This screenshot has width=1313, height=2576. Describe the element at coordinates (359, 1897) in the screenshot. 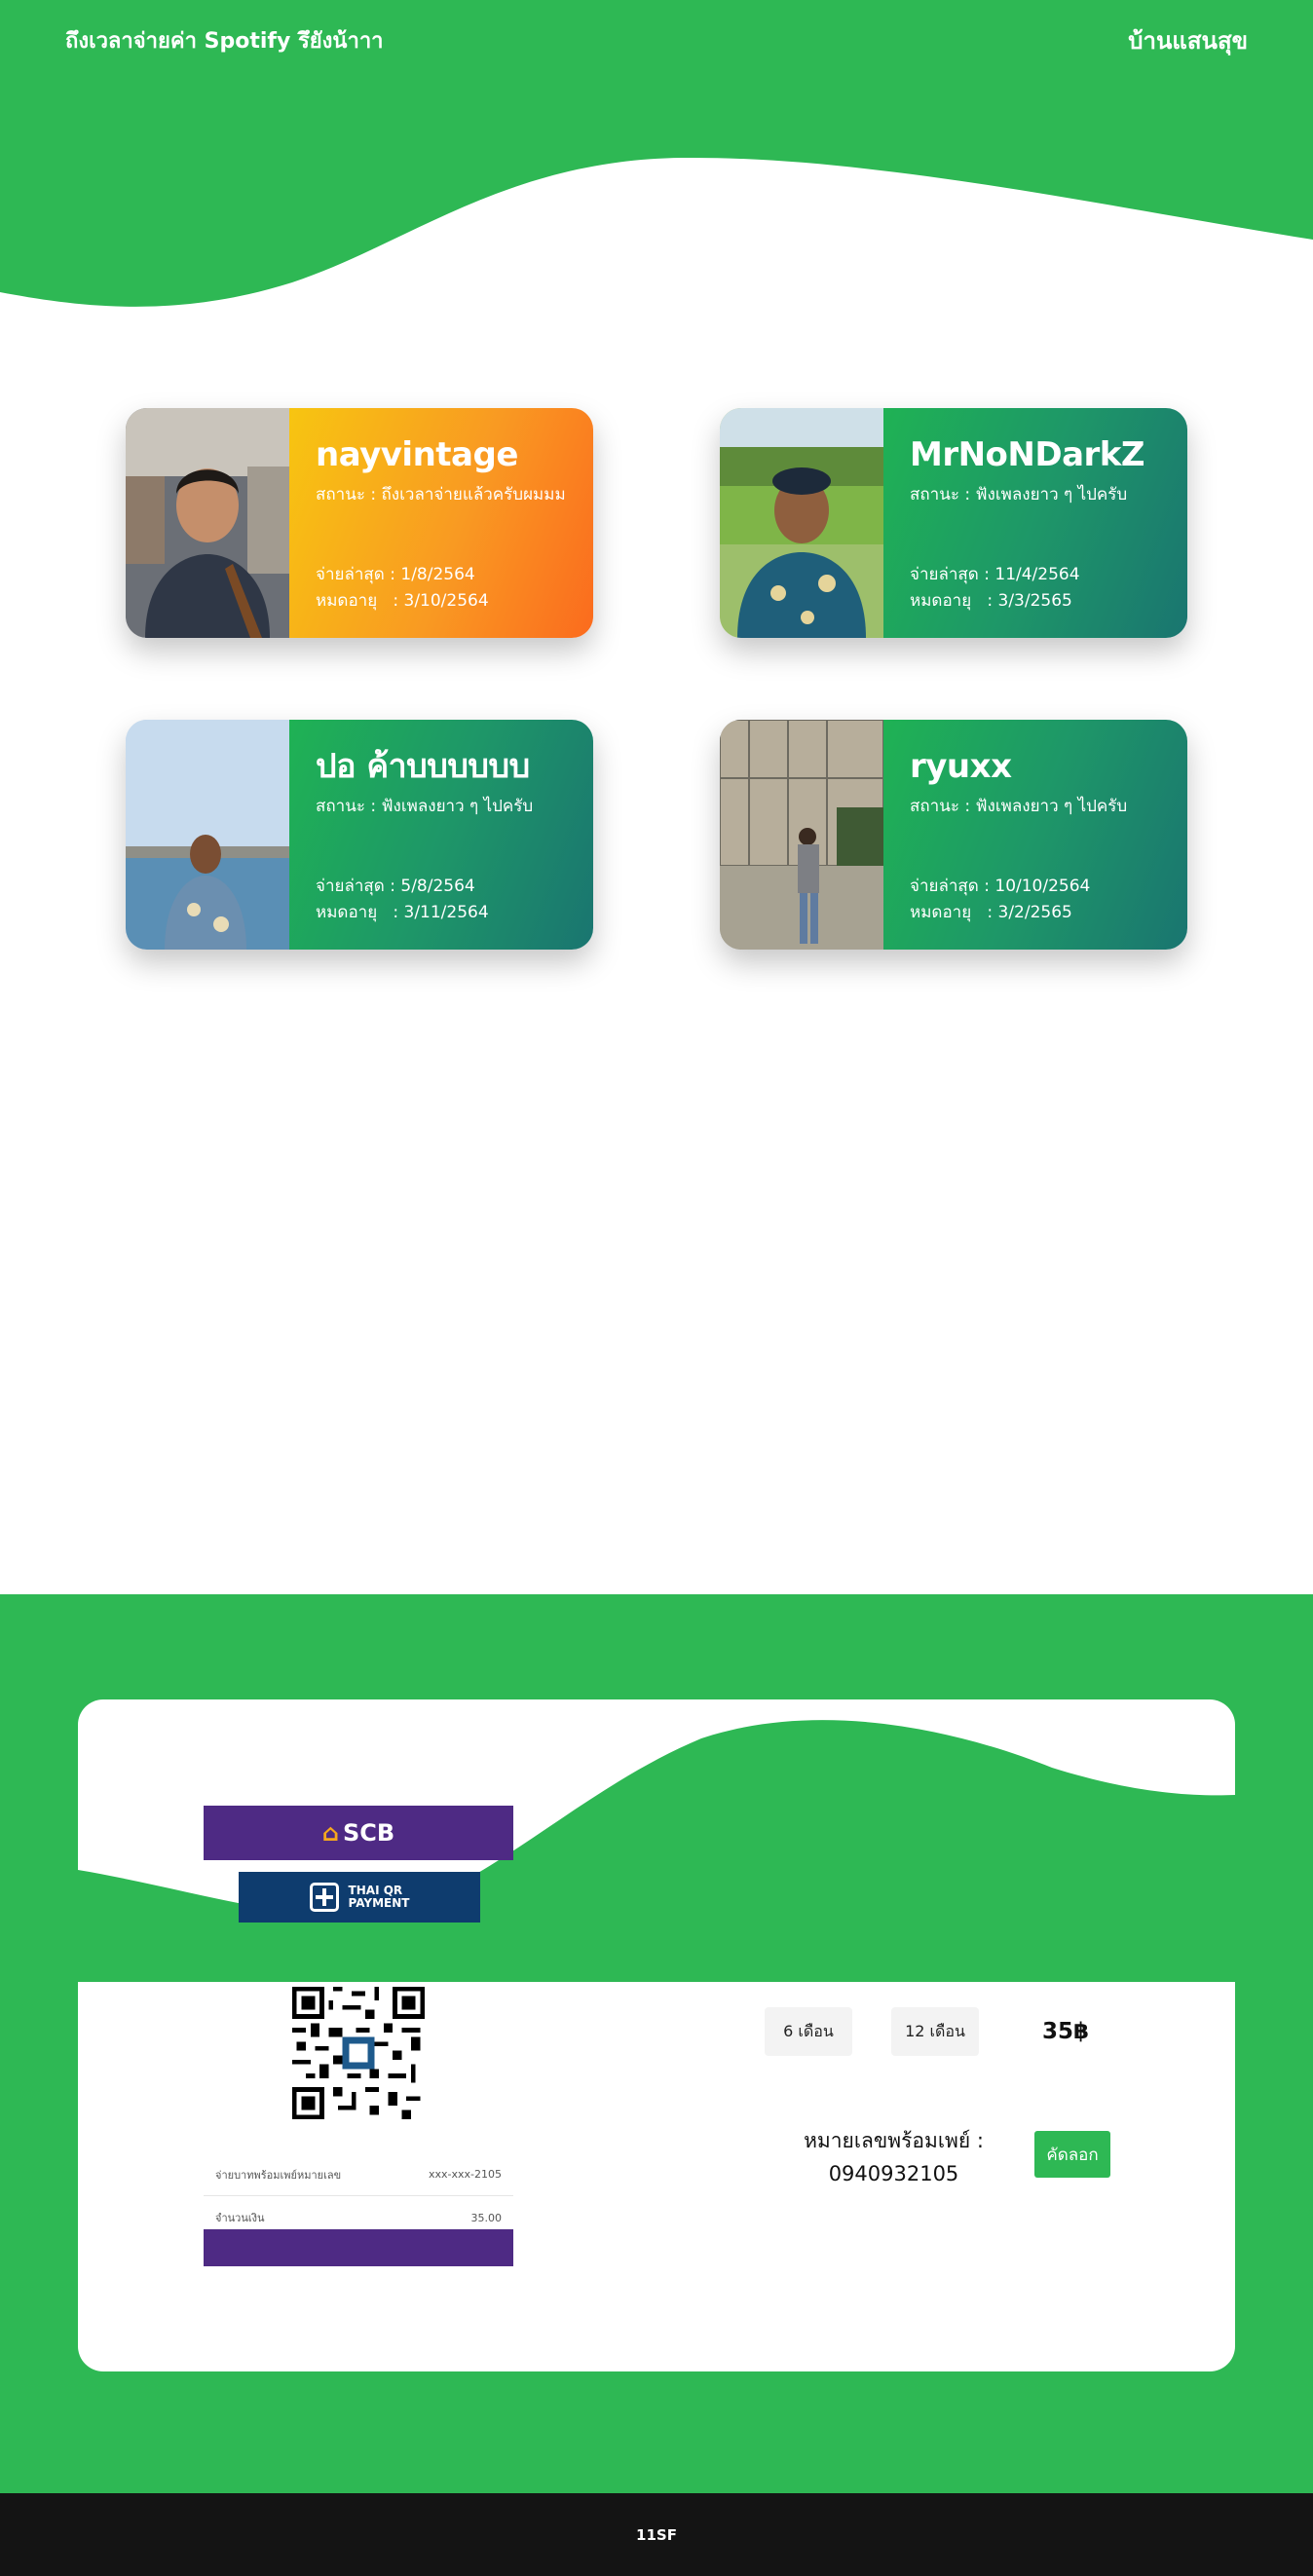

I see `thai-qr-payment-logo: THAI QR PAYMENT` at that location.